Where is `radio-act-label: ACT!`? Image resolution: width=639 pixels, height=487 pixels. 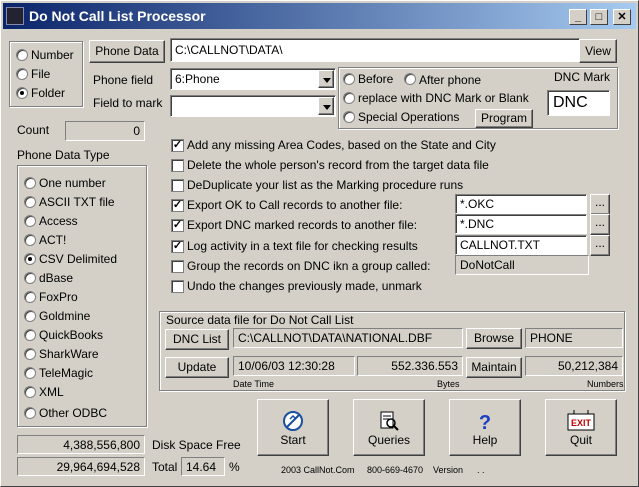 radio-act-label: ACT! is located at coordinates (53, 240).